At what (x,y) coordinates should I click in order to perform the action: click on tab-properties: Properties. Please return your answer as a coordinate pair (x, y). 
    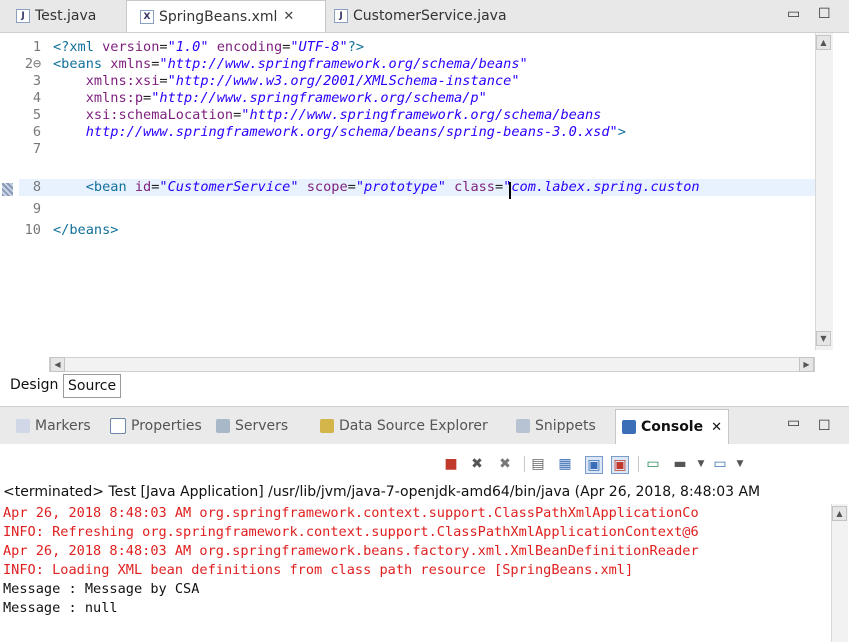
    Looking at the image, I should click on (156, 426).